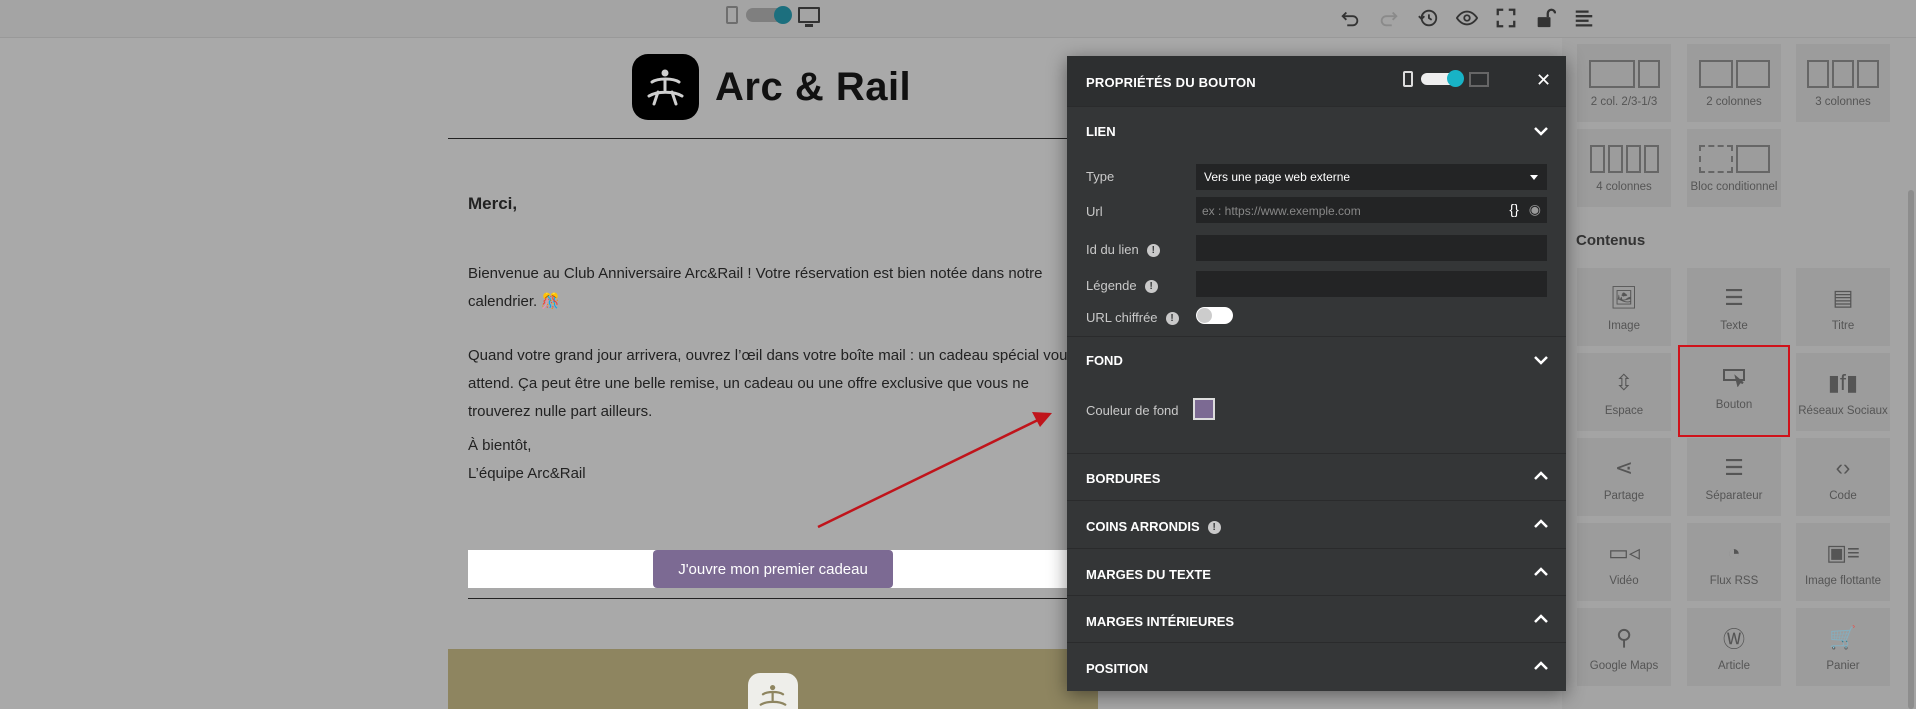  Describe the element at coordinates (1316, 666) in the screenshot. I see `section-position-header: POSITION` at that location.